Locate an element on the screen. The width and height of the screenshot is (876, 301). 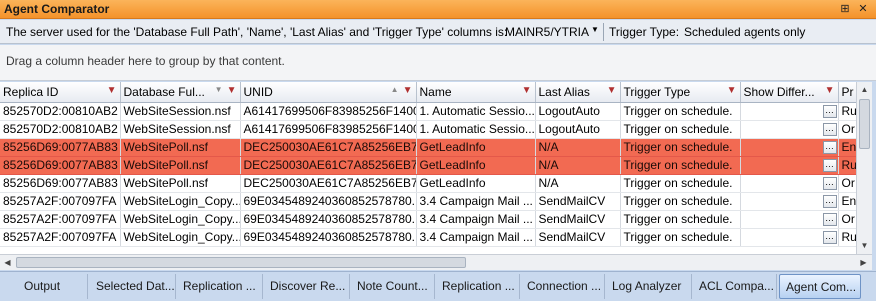
col-header-show-differences: Show Differ... ▼ is located at coordinates (789, 92).